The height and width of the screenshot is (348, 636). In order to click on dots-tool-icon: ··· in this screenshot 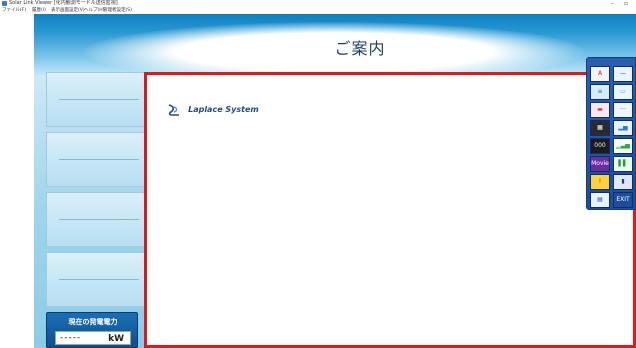, I will do `click(623, 109)`.